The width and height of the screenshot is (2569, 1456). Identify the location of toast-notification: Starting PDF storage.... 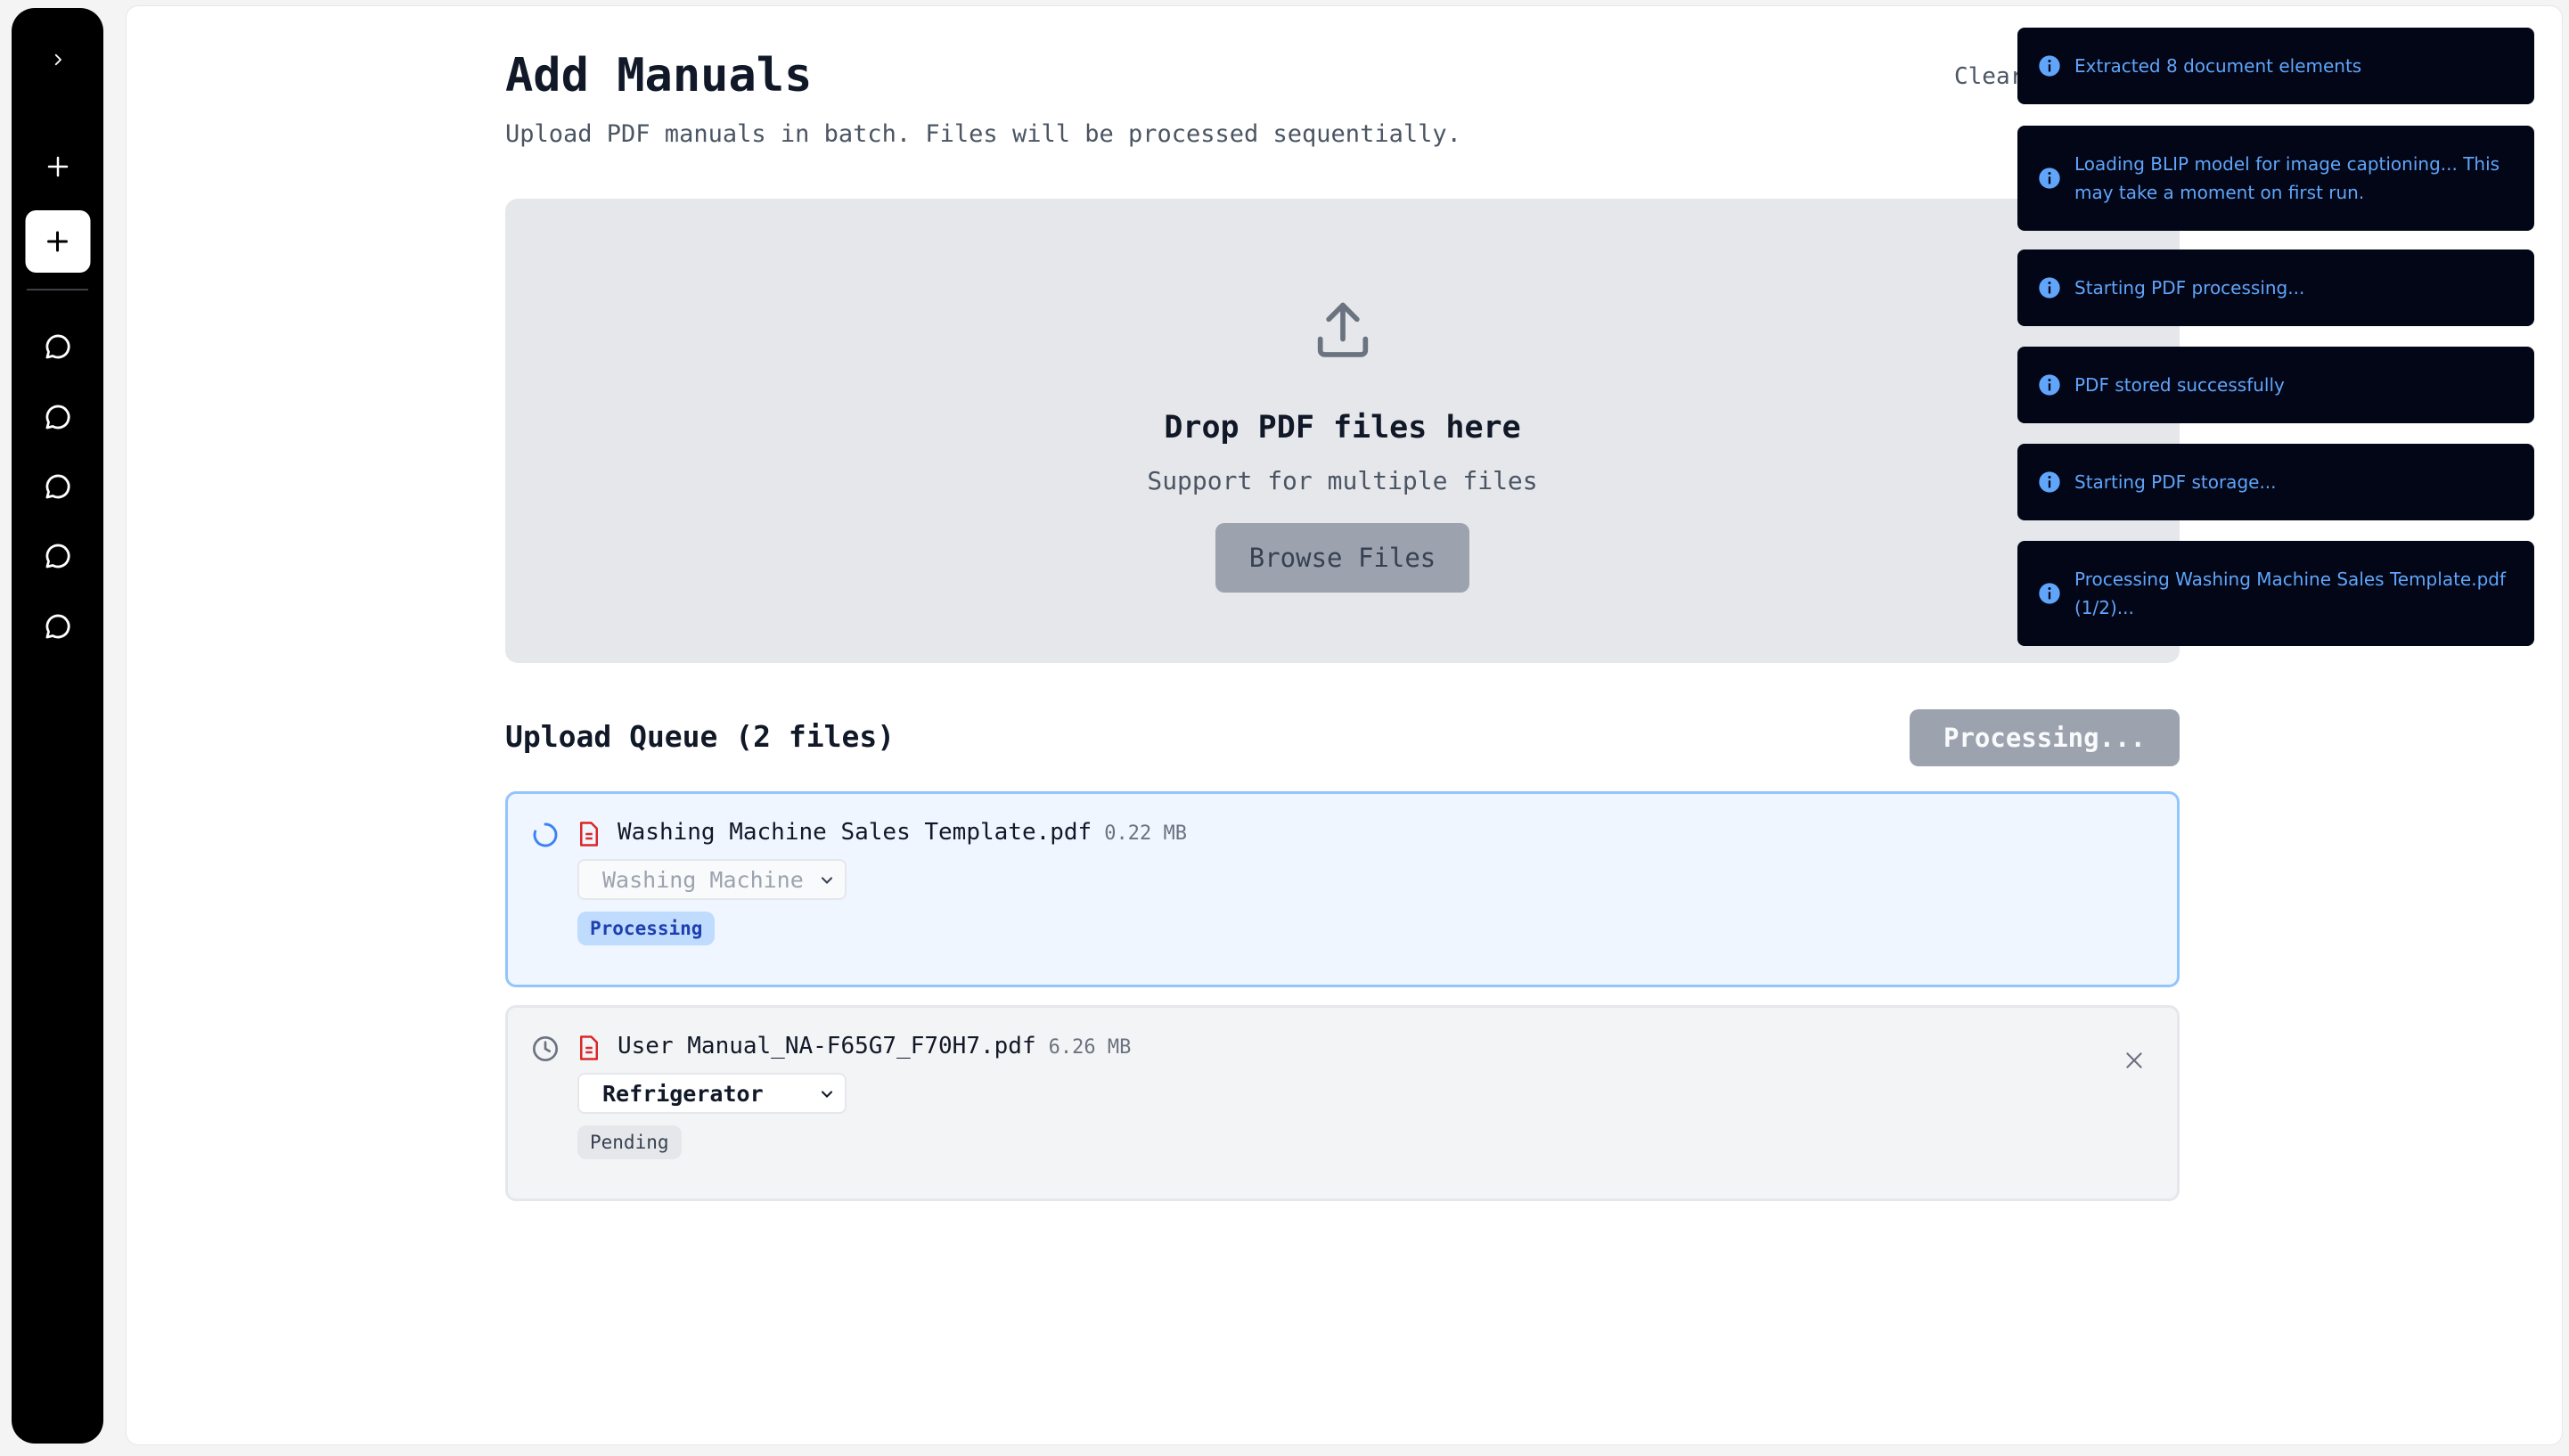
(2275, 482).